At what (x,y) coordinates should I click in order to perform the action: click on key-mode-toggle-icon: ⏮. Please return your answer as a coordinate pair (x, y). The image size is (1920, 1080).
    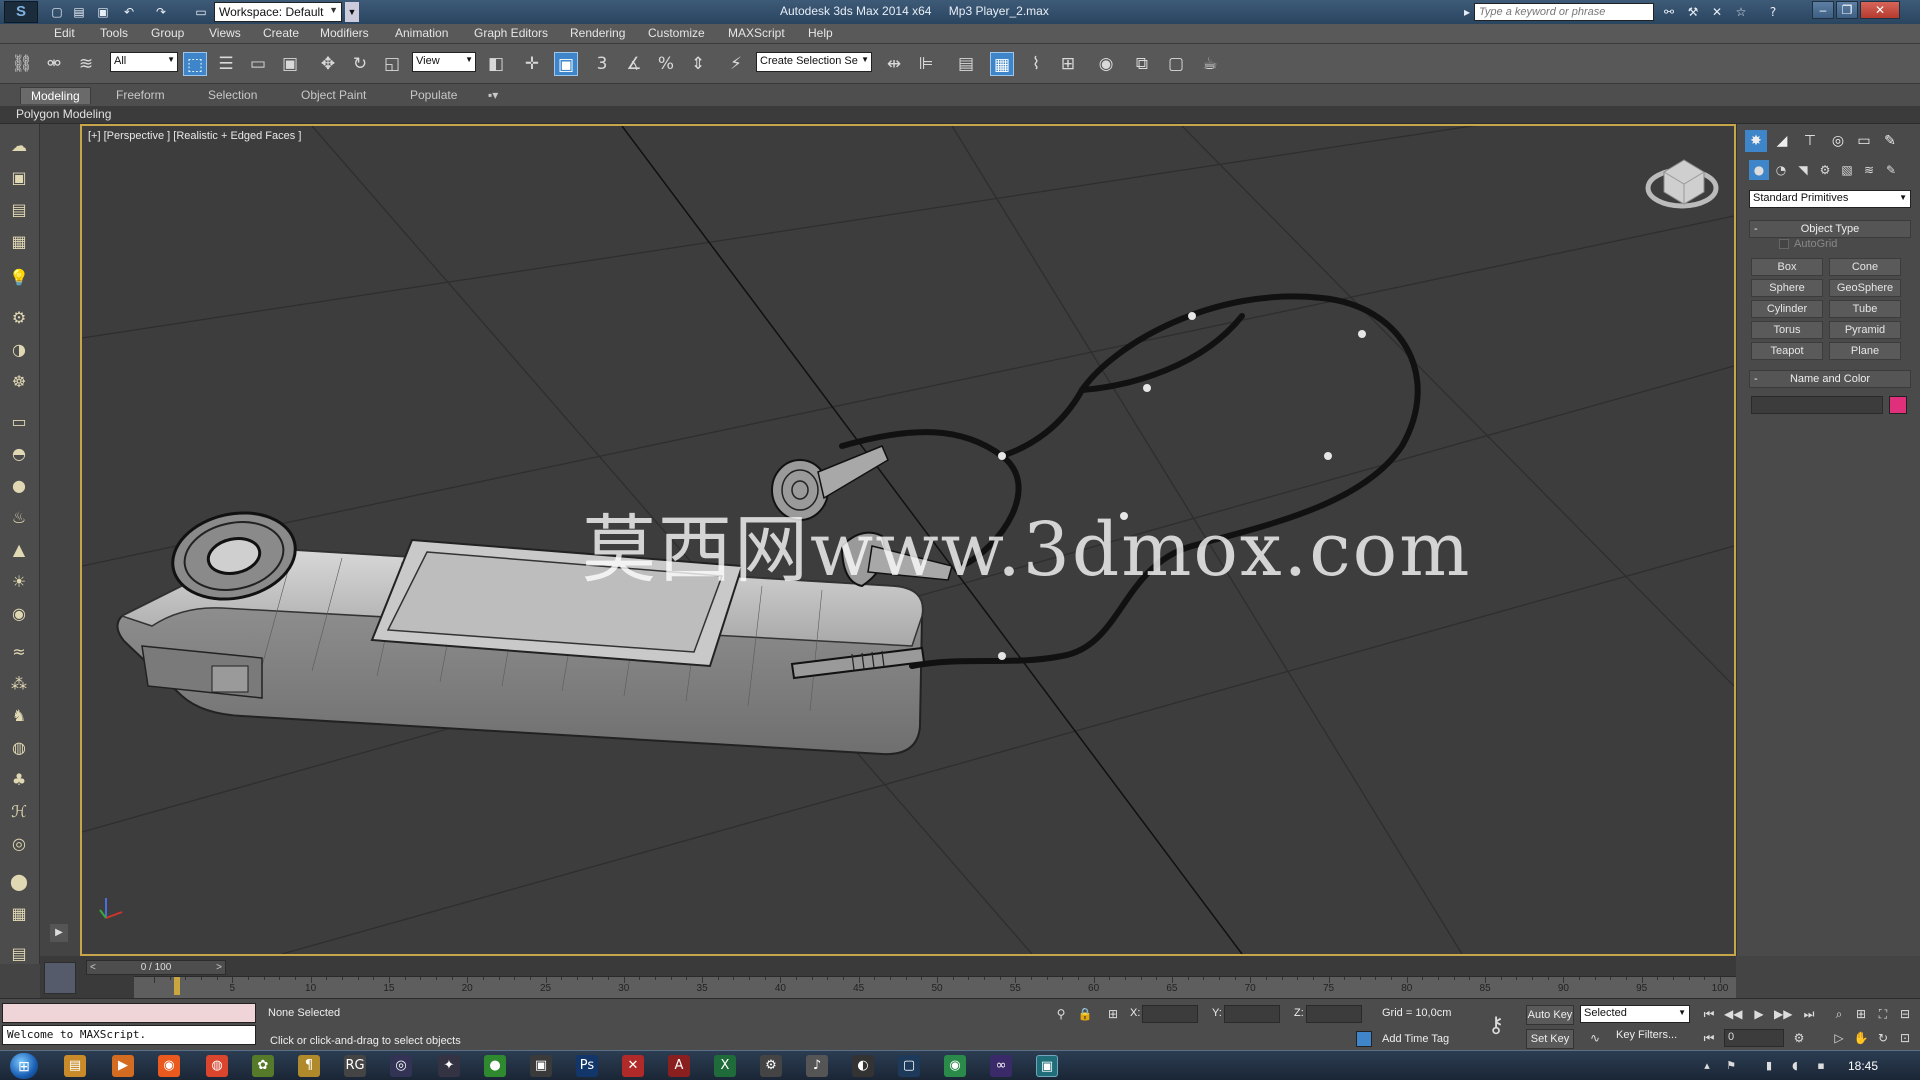
    Looking at the image, I should click on (1709, 1038).